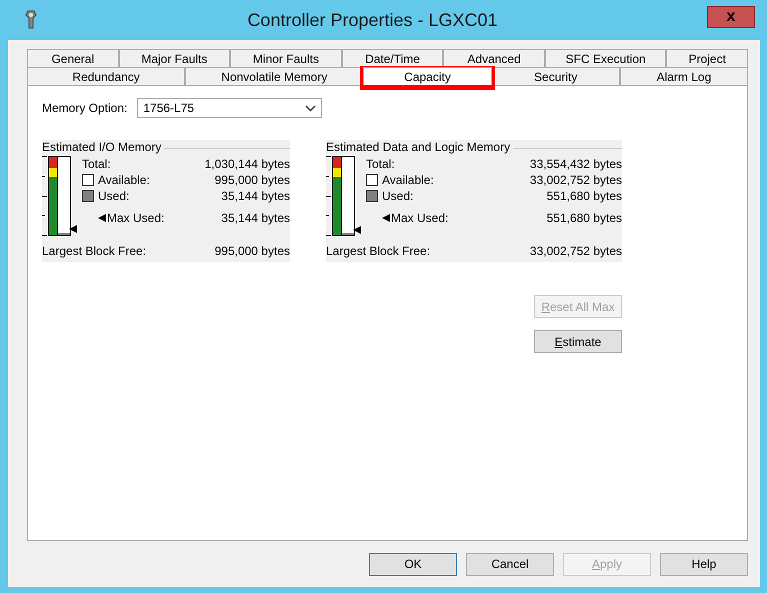 The image size is (767, 593). What do you see at coordinates (252, 251) in the screenshot?
I see `largest-block-value: 995,000 bytes` at bounding box center [252, 251].